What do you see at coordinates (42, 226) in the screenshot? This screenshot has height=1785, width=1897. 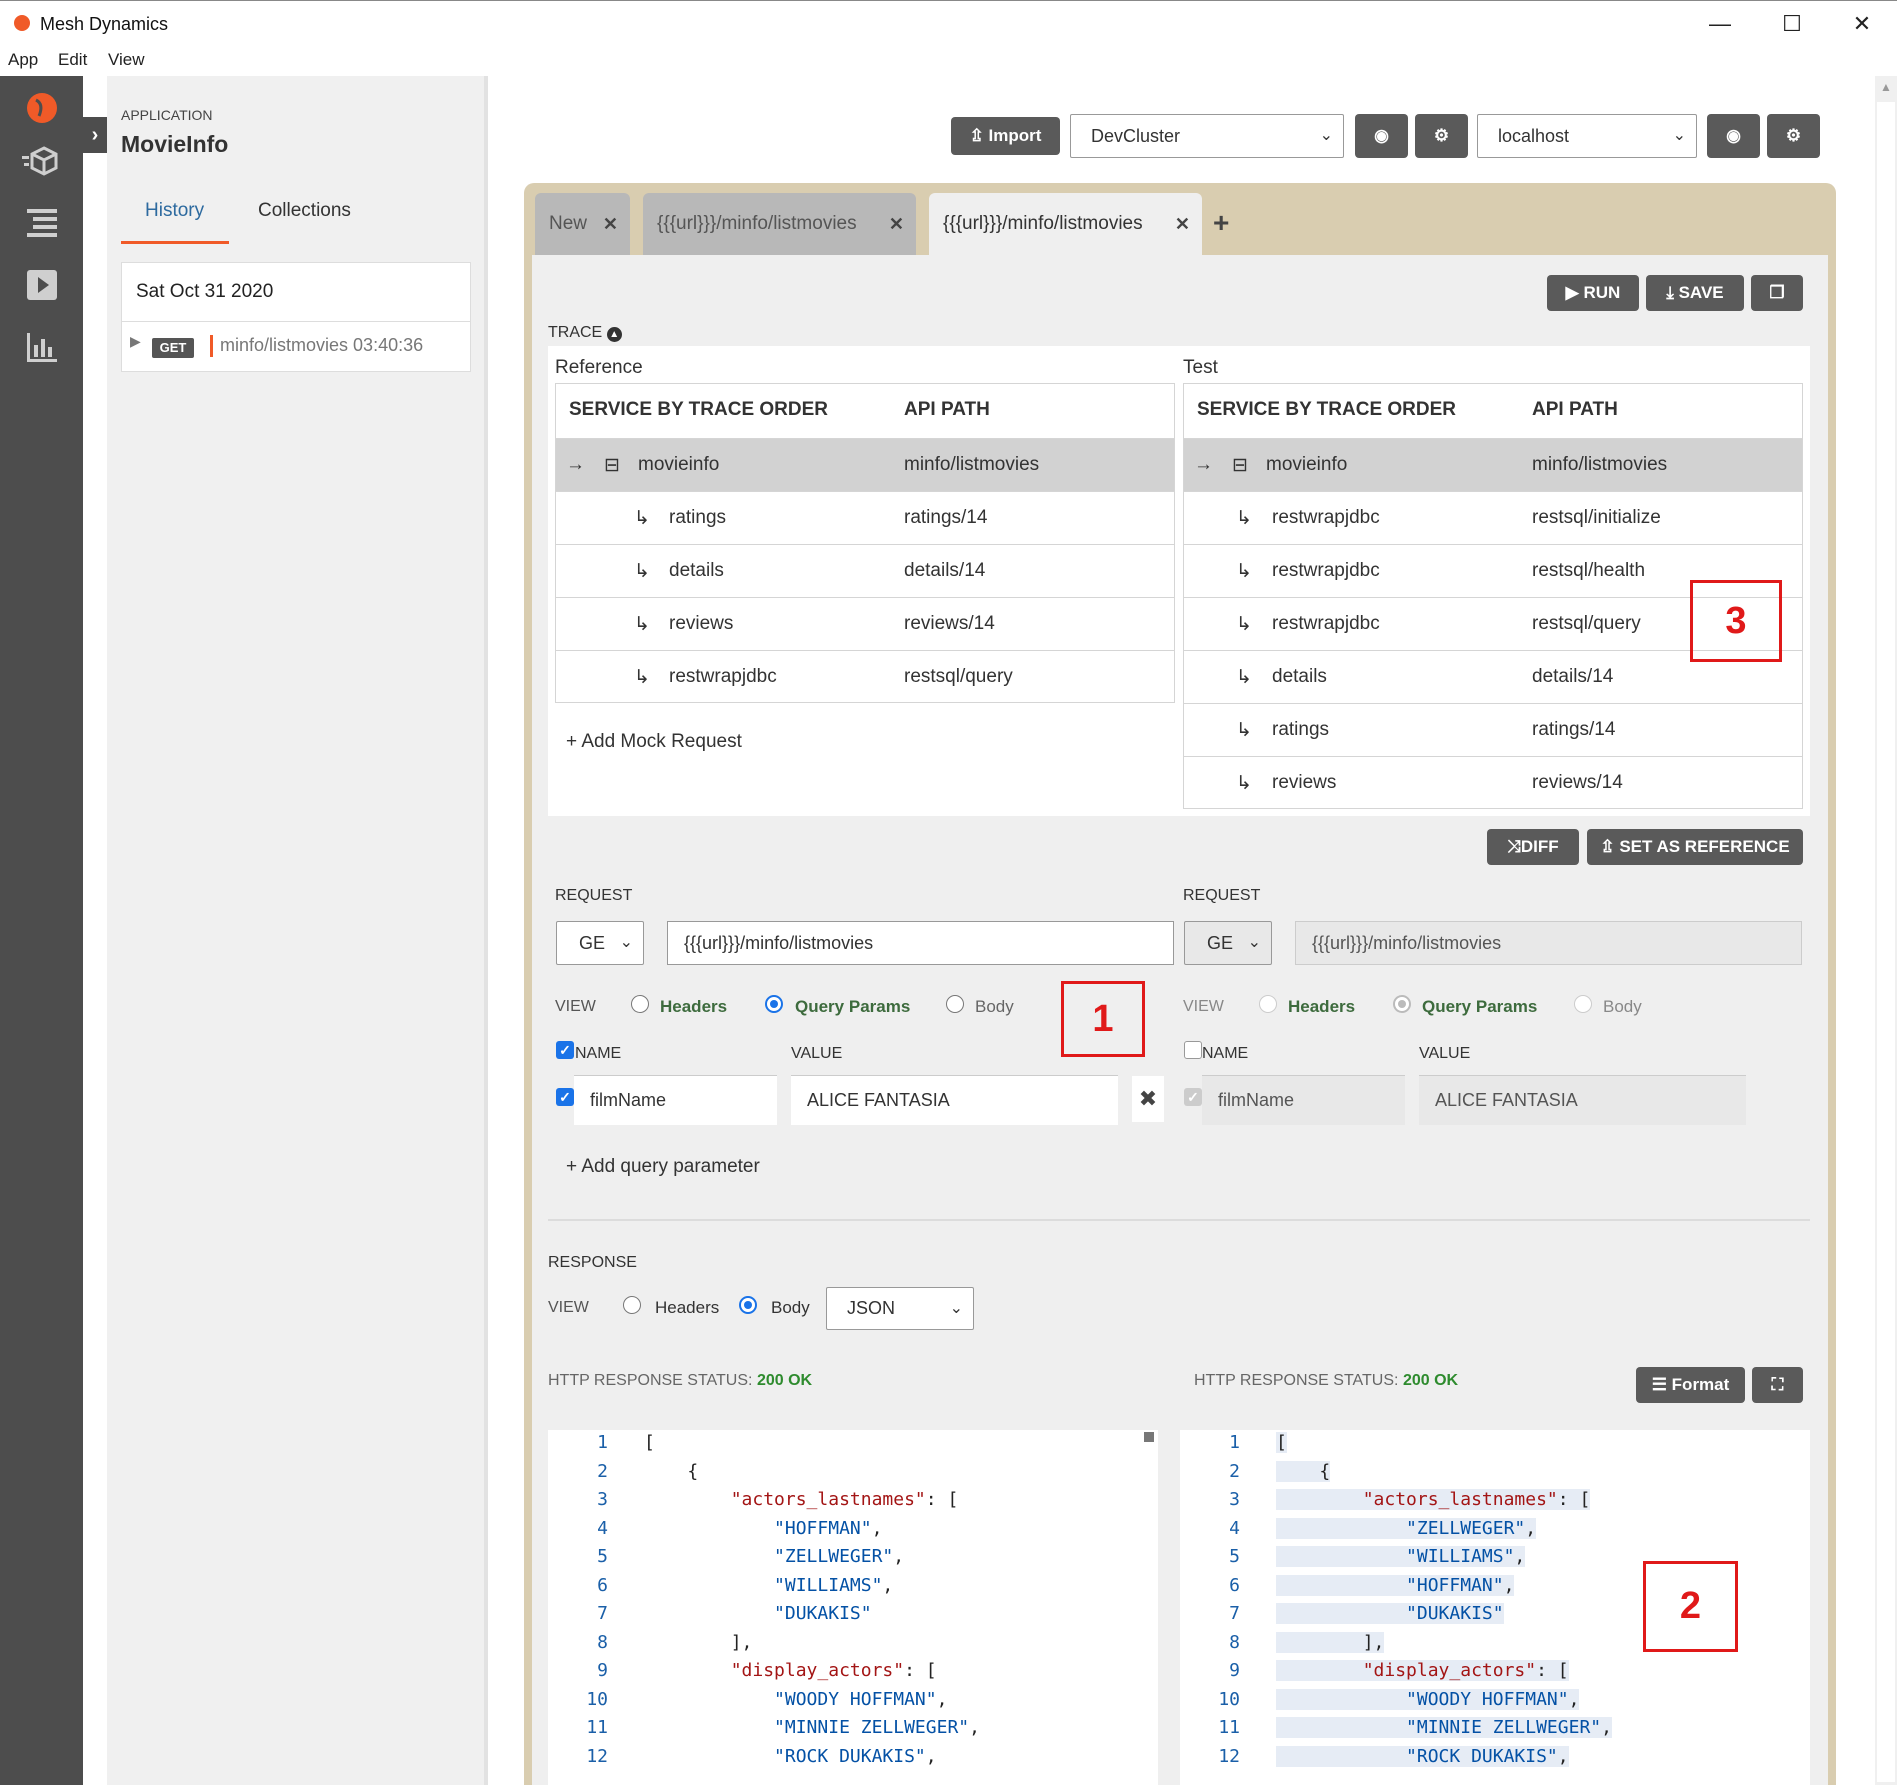 I see `list-icon` at bounding box center [42, 226].